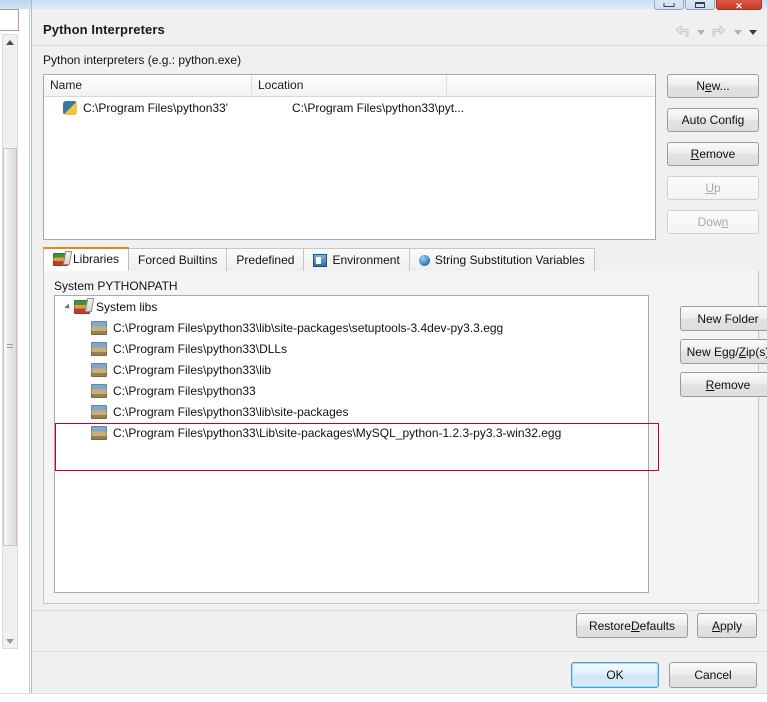  I want to click on expand-triangle-icon, so click(67, 306).